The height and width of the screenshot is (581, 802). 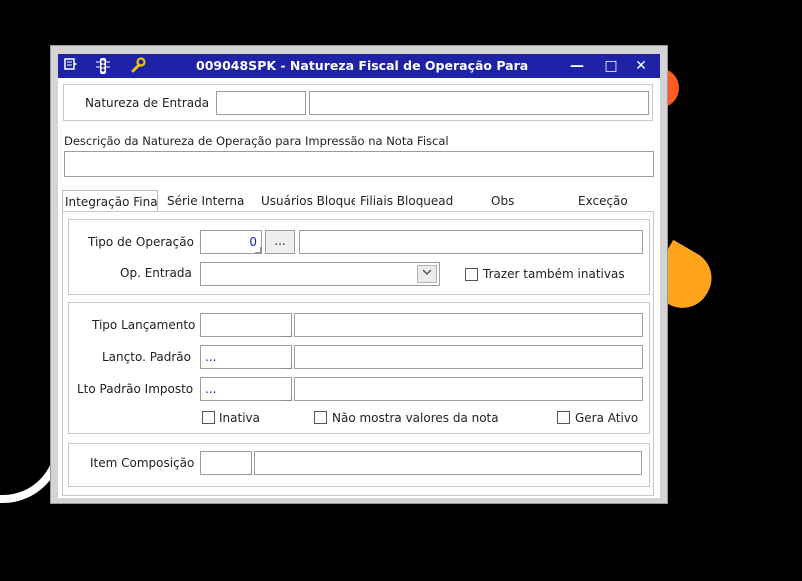 I want to click on tab-serie-interna: Série Interna, so click(x=211, y=201).